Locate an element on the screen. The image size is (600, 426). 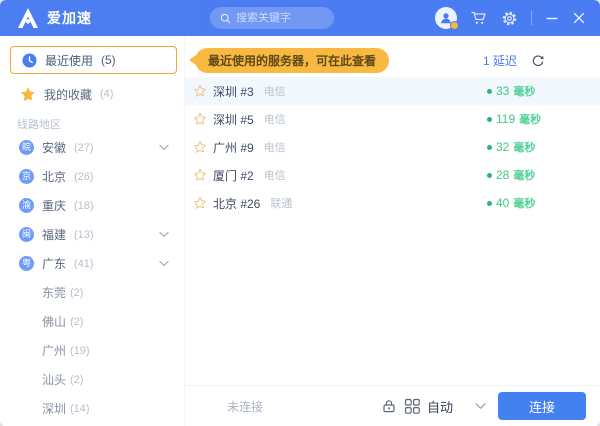
sidebar-item-recent: 最近使用 (5) is located at coordinates (93, 60).